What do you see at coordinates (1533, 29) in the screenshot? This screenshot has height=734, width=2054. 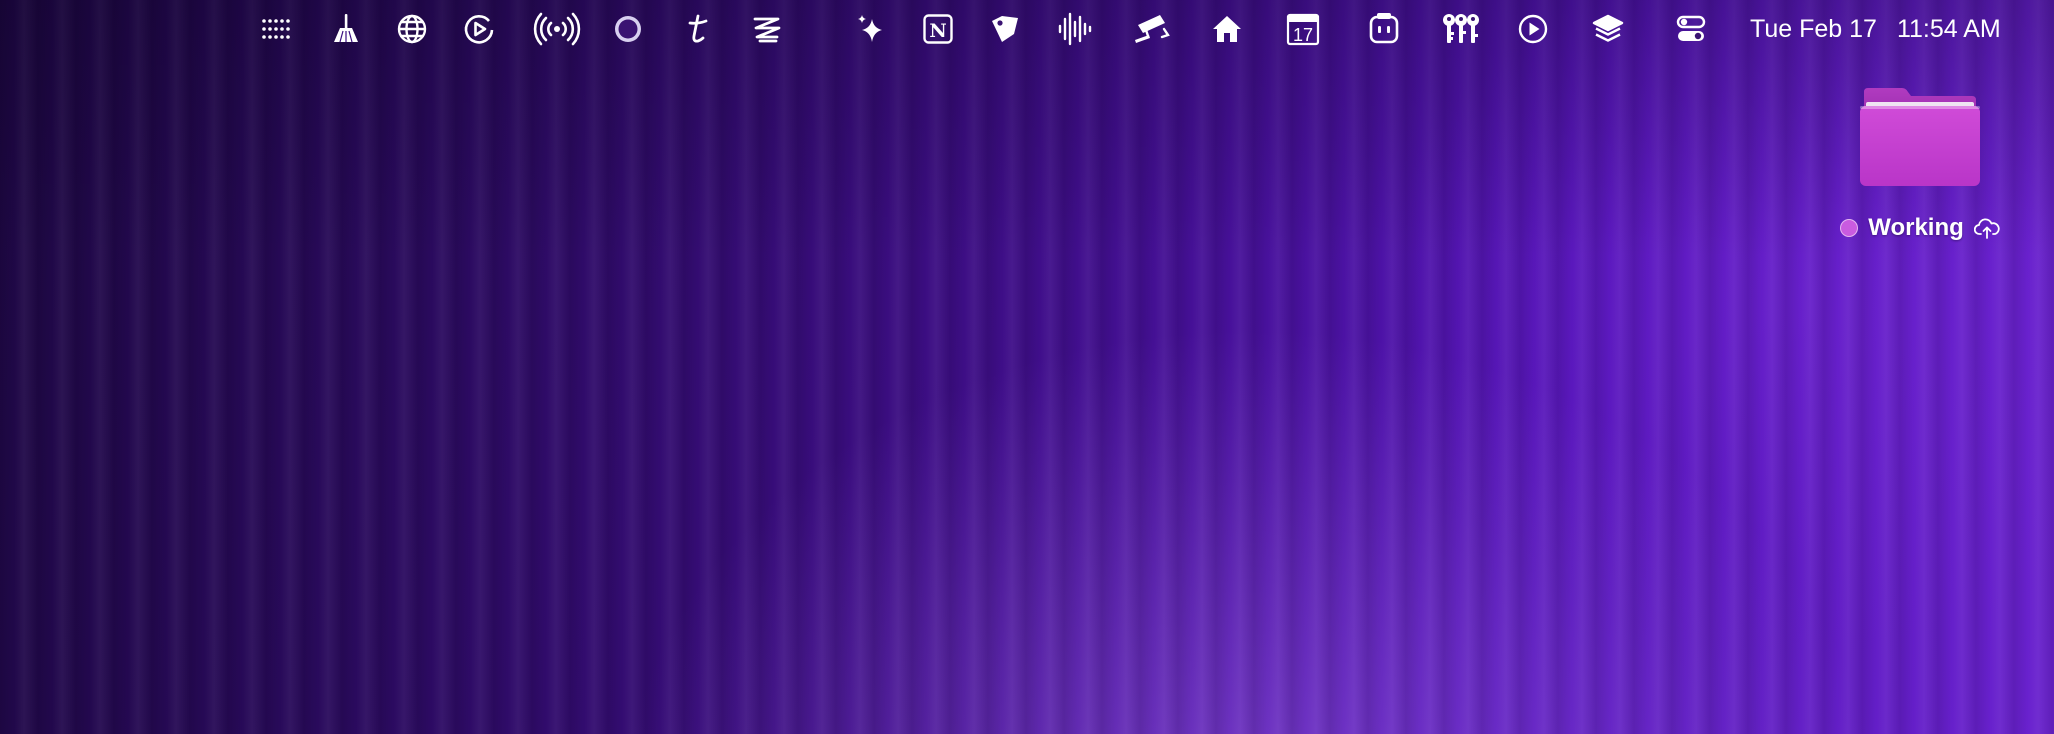 I see `play-button-icon` at bounding box center [1533, 29].